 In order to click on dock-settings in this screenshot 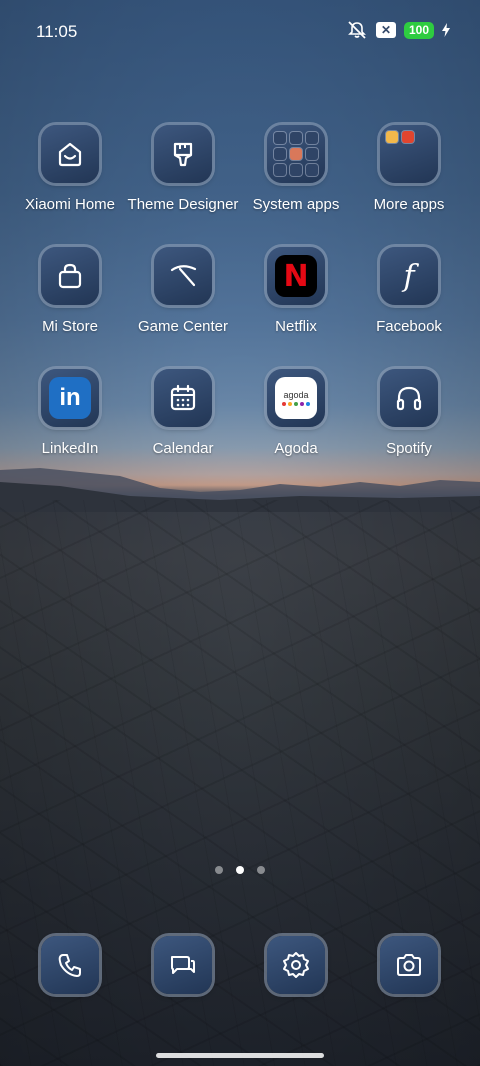, I will do `click(296, 965)`.